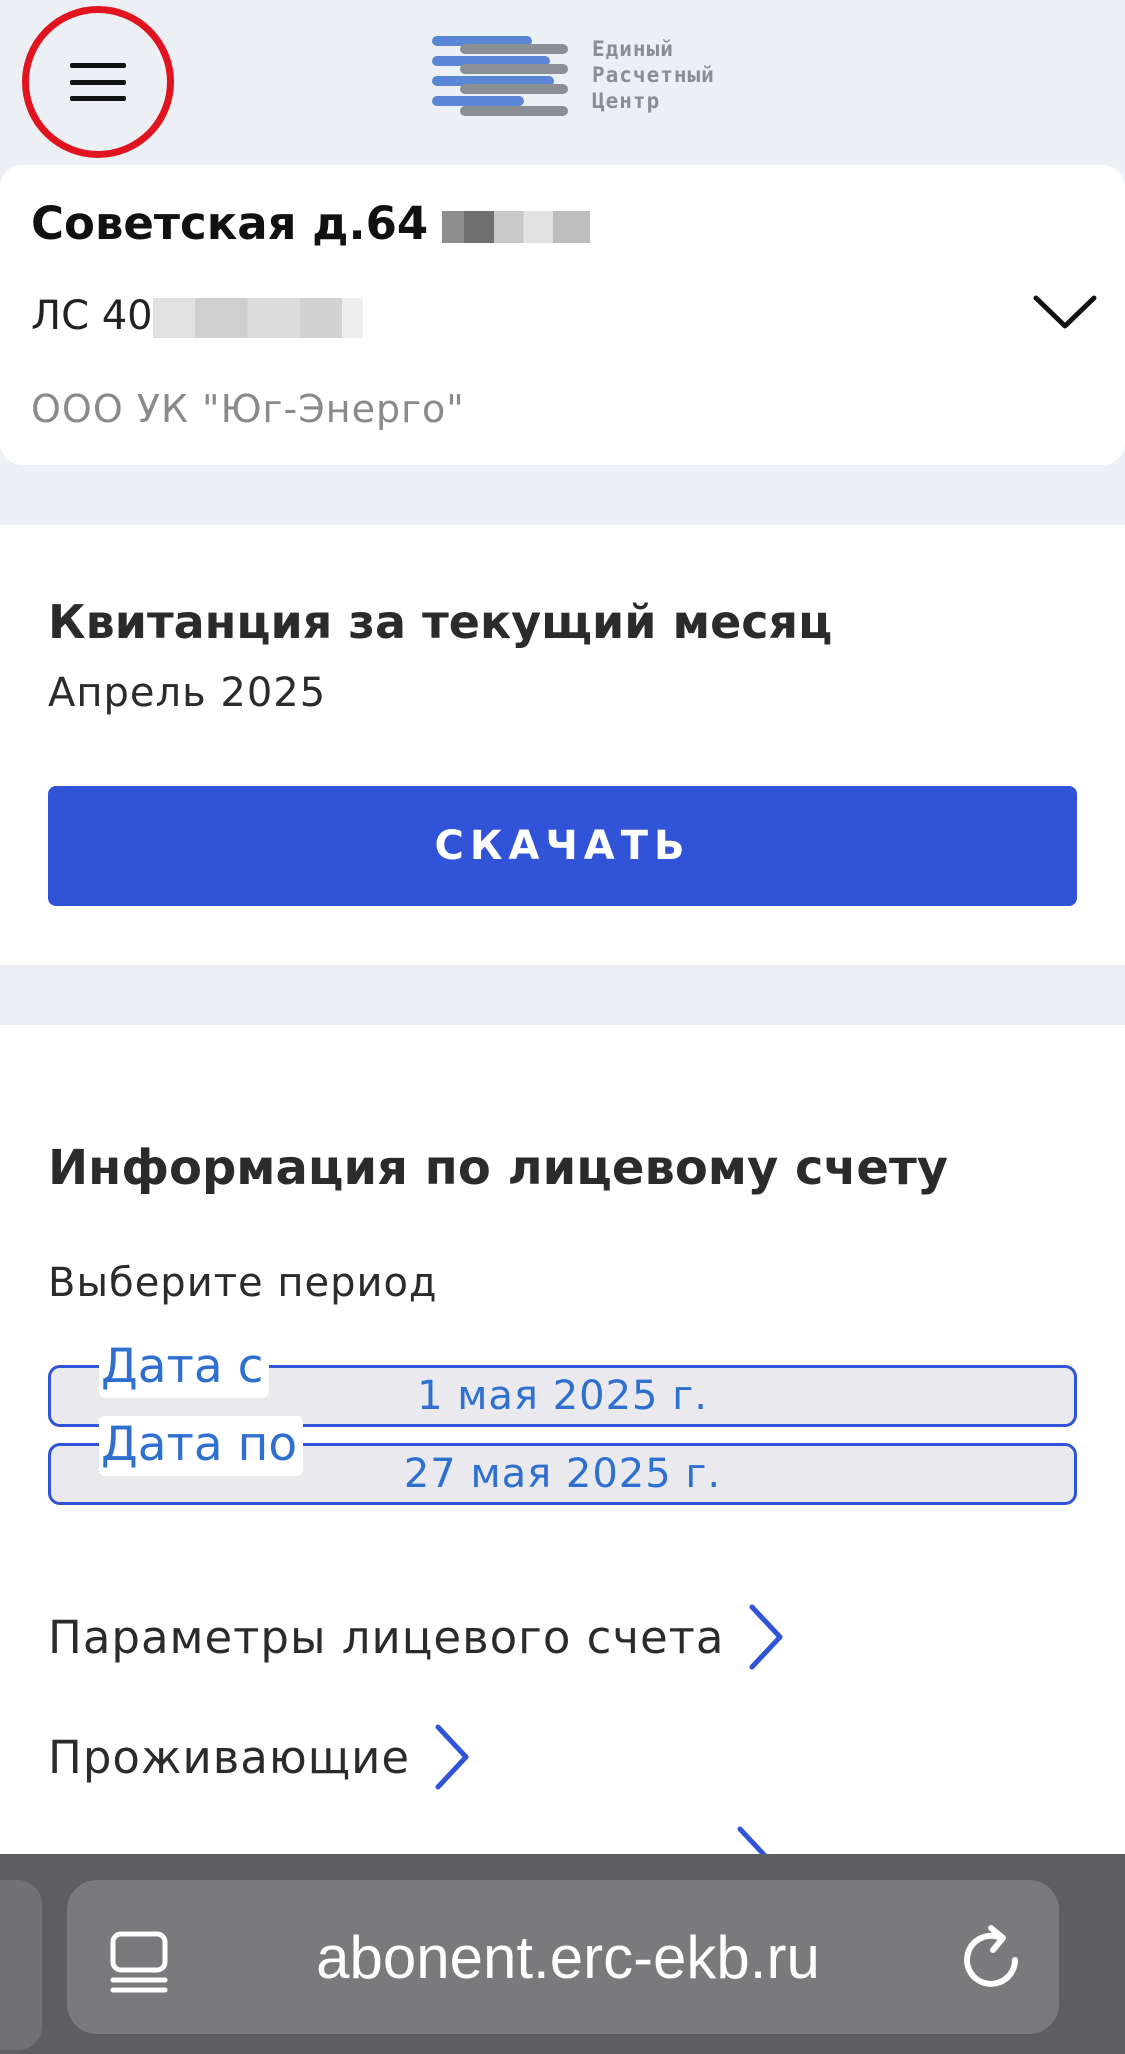  I want to click on account-selector: Советская д.64 ЛС 40 ООО УК "Юг-Энерго", so click(562, 315).